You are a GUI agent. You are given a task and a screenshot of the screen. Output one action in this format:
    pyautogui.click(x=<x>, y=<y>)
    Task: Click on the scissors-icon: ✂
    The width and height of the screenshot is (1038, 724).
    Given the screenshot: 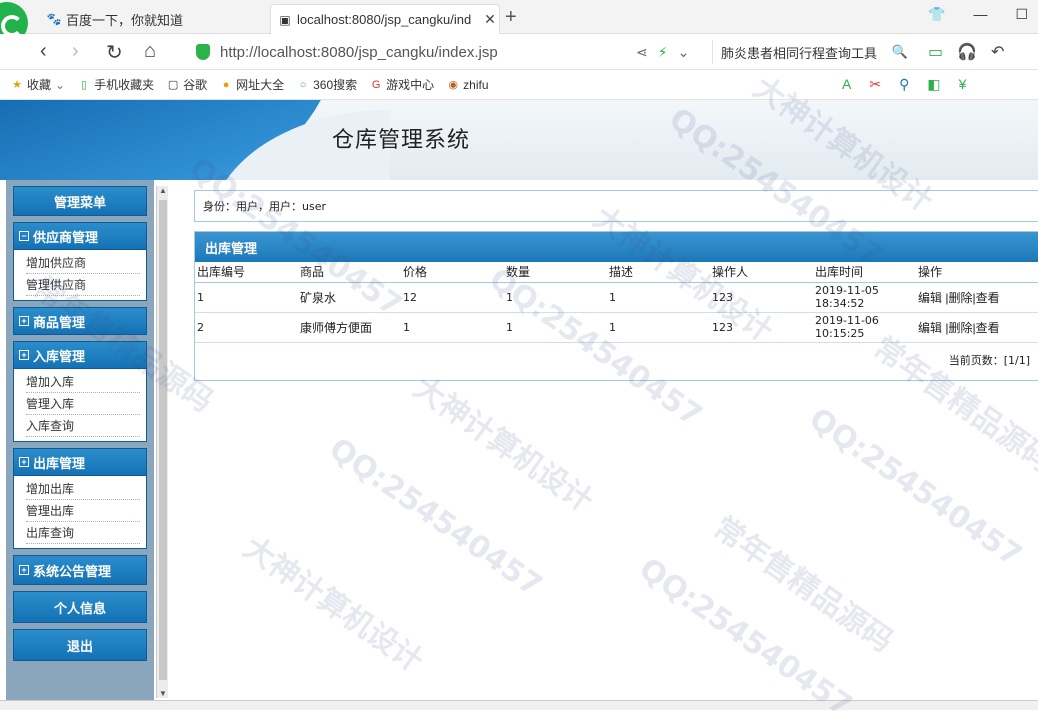 What is the action you would take?
    pyautogui.click(x=875, y=84)
    